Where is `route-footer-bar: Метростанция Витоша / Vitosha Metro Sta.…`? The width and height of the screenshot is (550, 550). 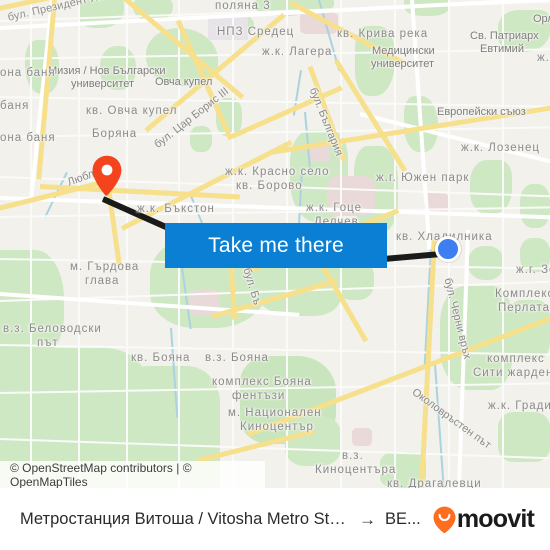 route-footer-bar: Метростанция Витоша / Vitosha Metro Sta.… is located at coordinates (275, 519).